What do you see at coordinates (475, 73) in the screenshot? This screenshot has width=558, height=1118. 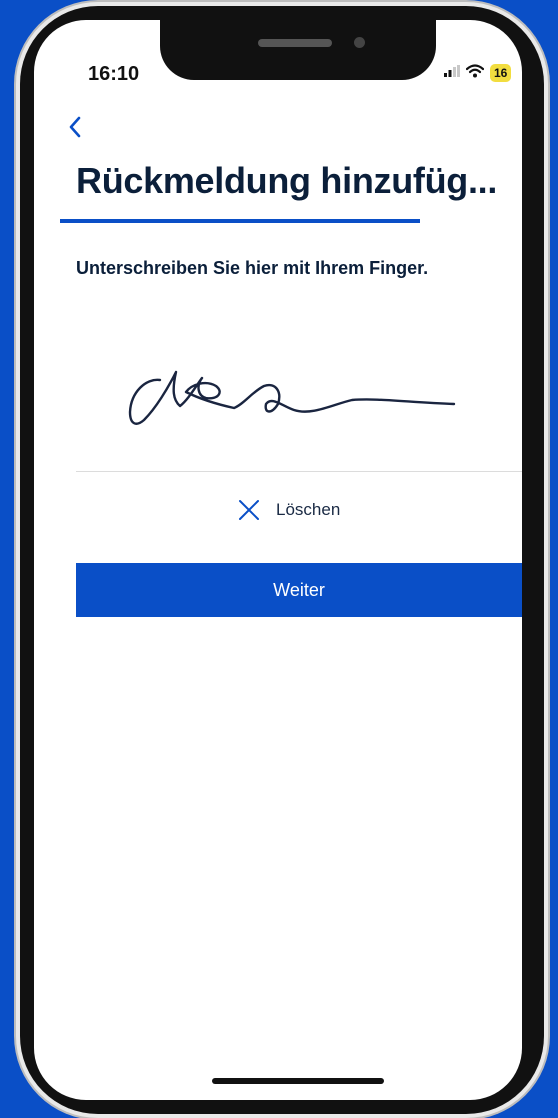 I see `wifi-icon` at bounding box center [475, 73].